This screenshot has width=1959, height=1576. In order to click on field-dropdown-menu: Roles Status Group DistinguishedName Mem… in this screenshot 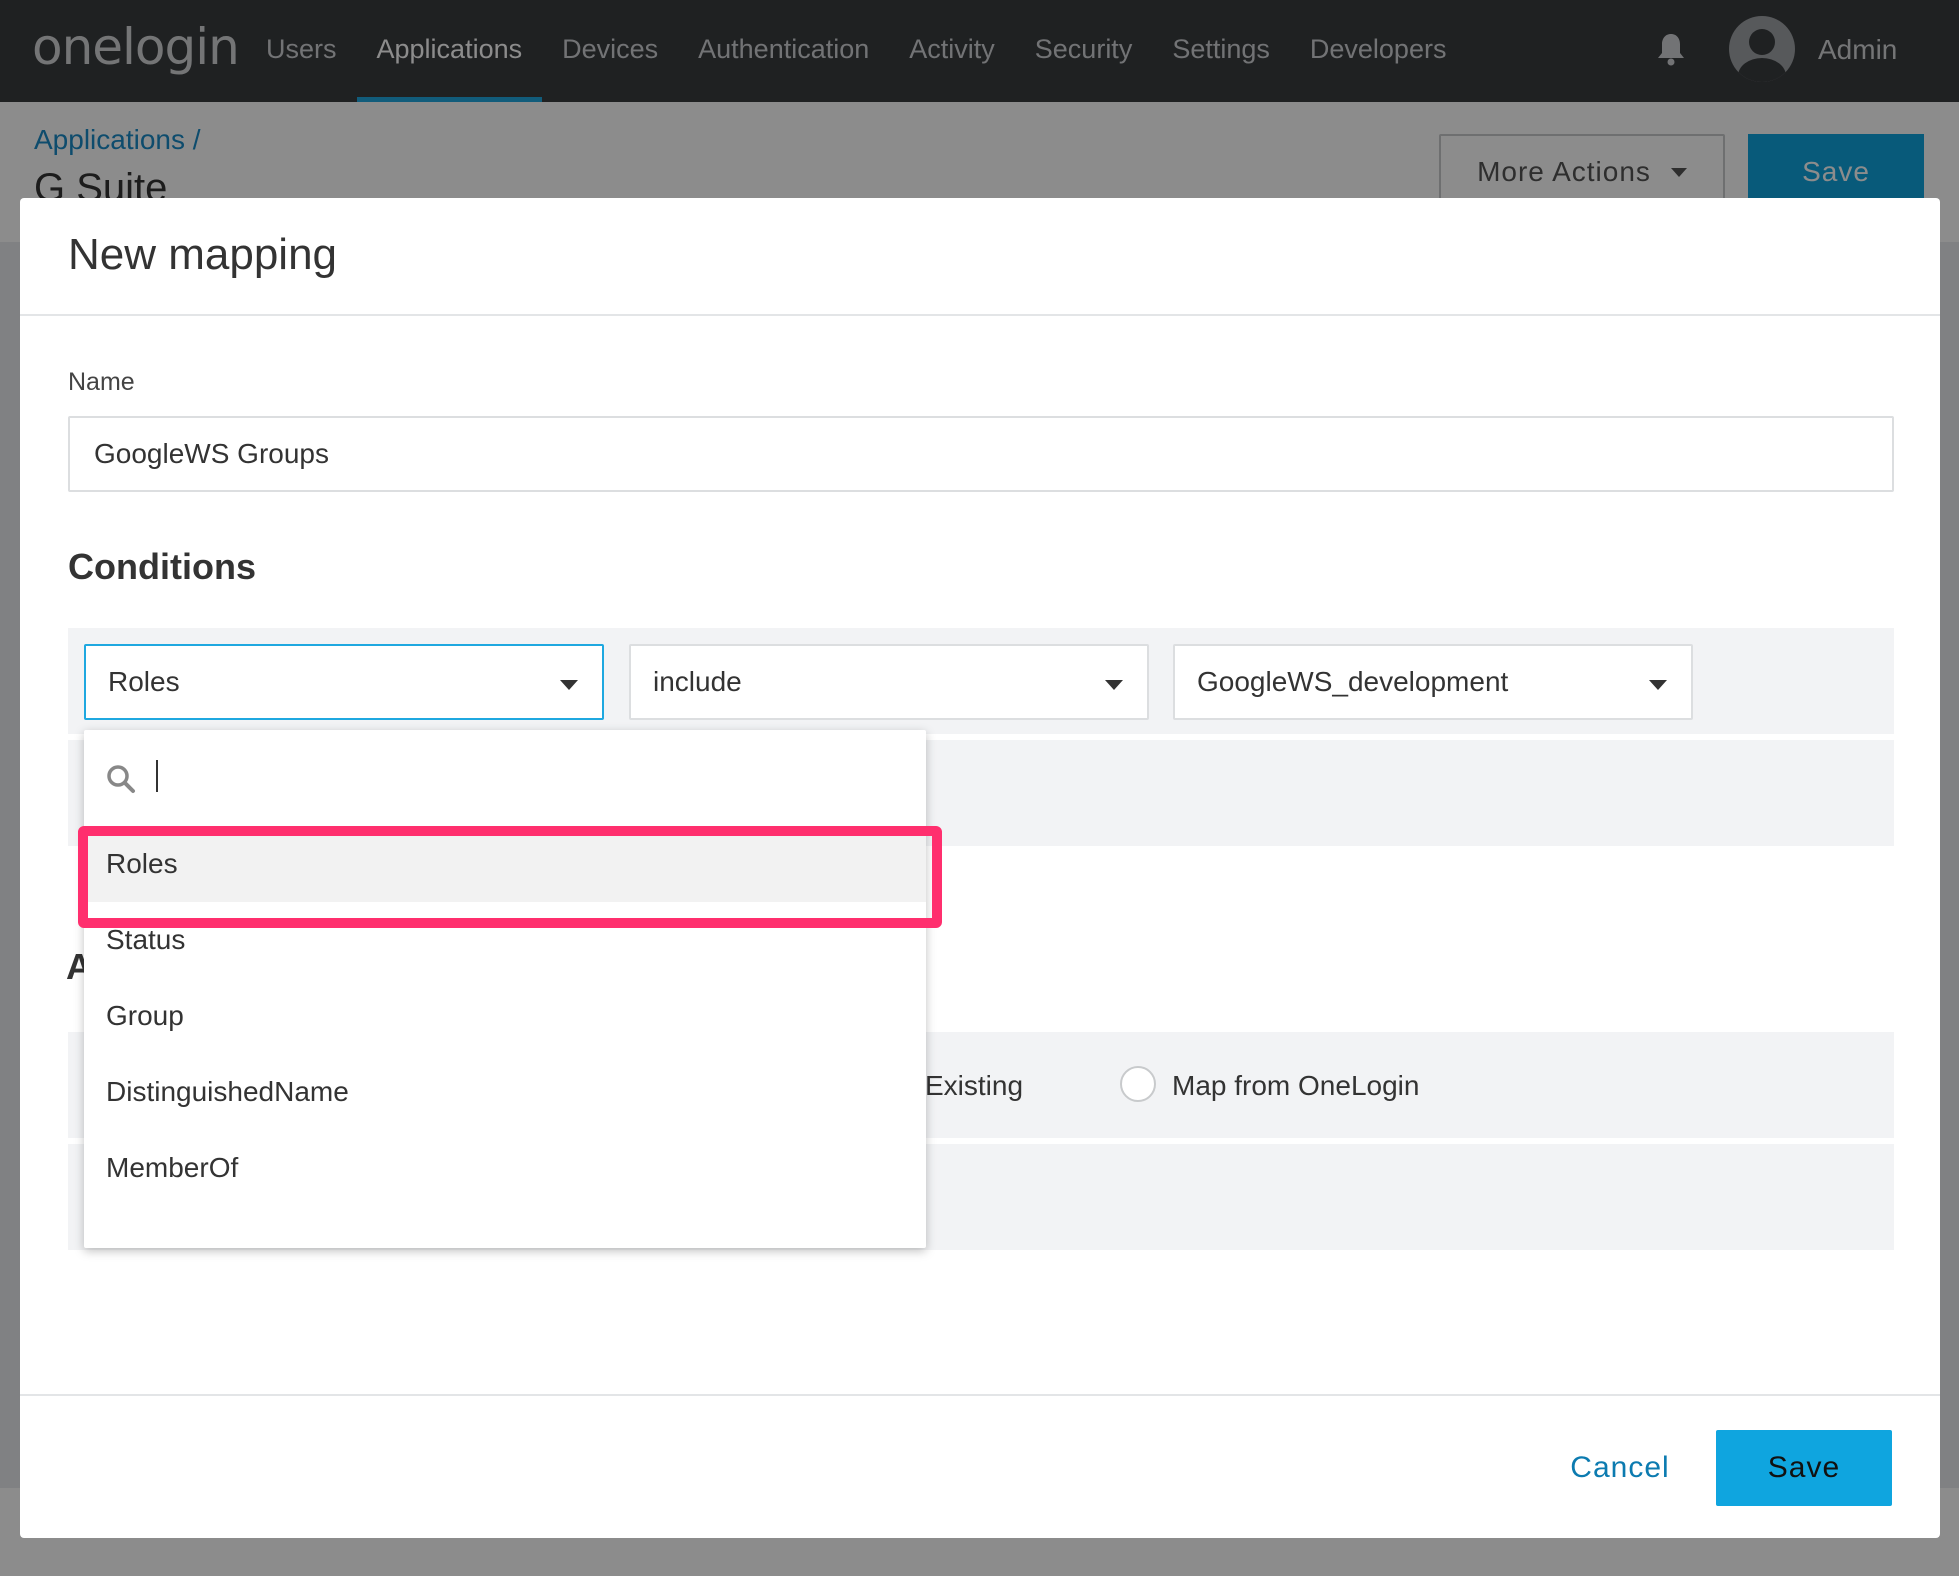, I will do `click(505, 989)`.